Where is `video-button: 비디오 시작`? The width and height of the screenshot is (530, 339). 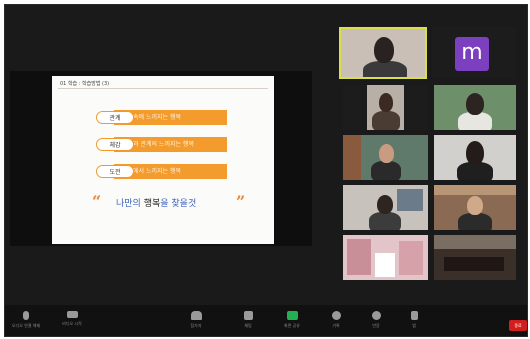
video-button: 비디오 시작 is located at coordinates (72, 319).